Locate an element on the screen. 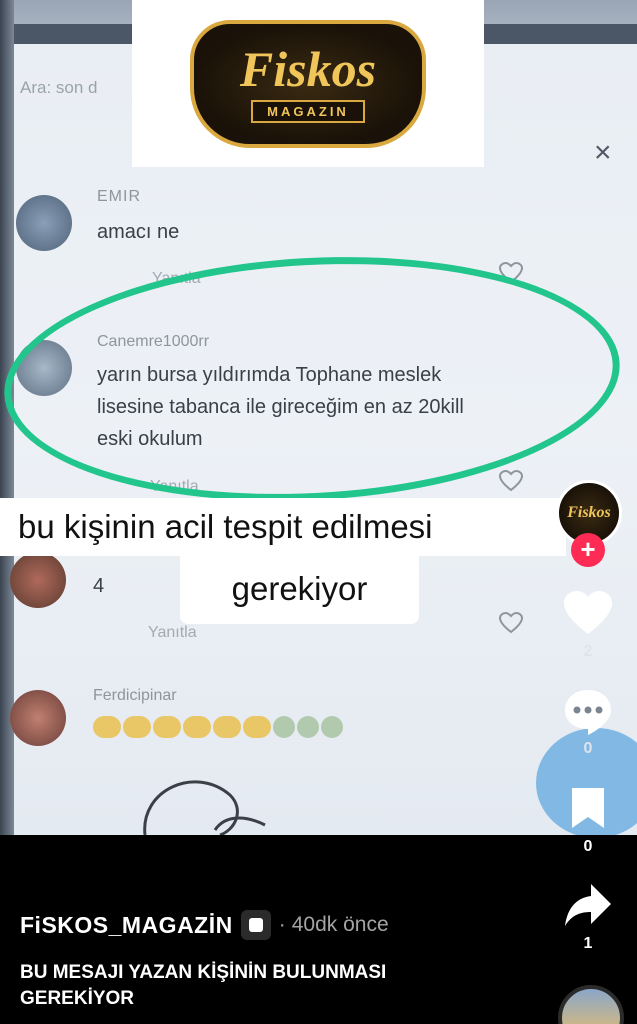 Image resolution: width=637 pixels, height=1024 pixels. logo-title: Fiskos is located at coordinates (308, 69).